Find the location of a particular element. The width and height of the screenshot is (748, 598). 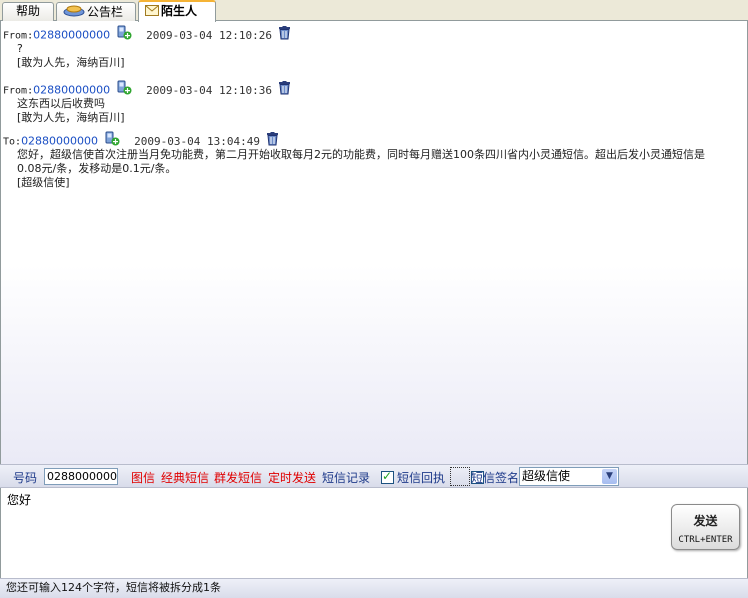

tab-help-label: 帮助 is located at coordinates (27, 11).